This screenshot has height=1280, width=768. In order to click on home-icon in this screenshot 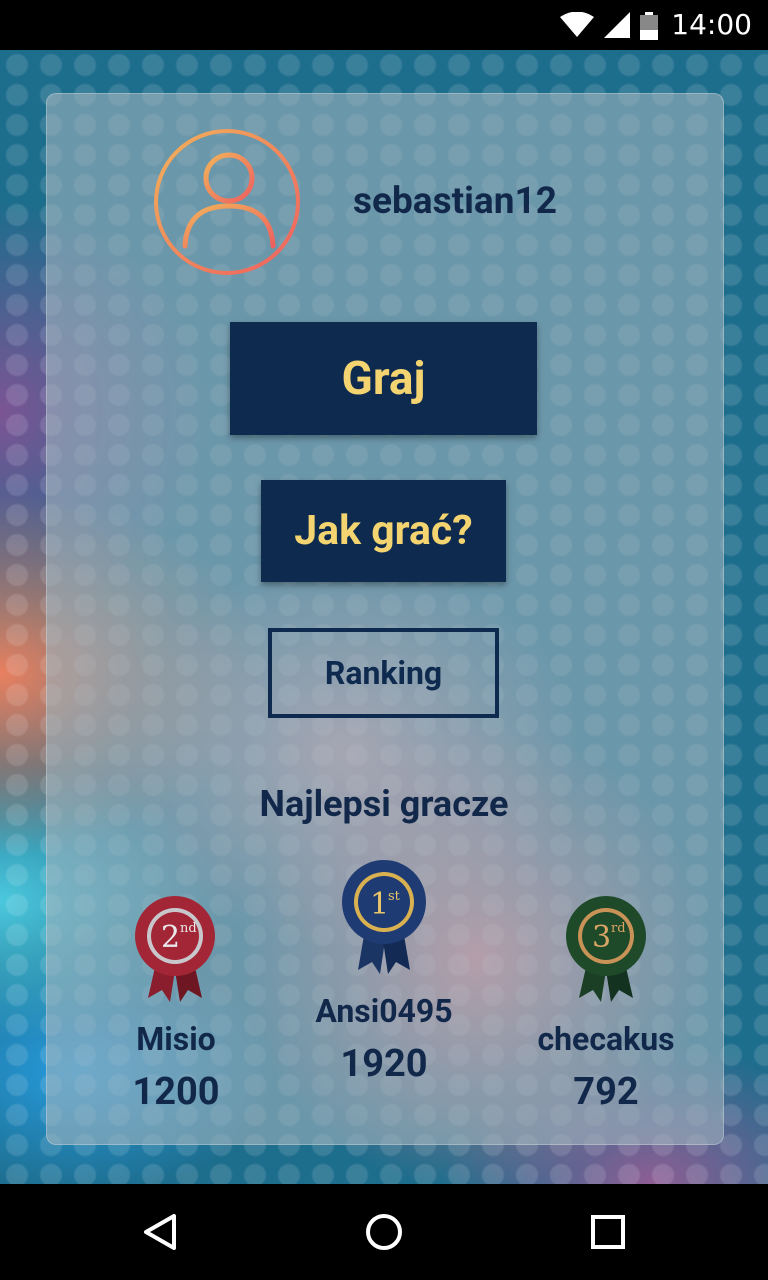, I will do `click(384, 1232)`.